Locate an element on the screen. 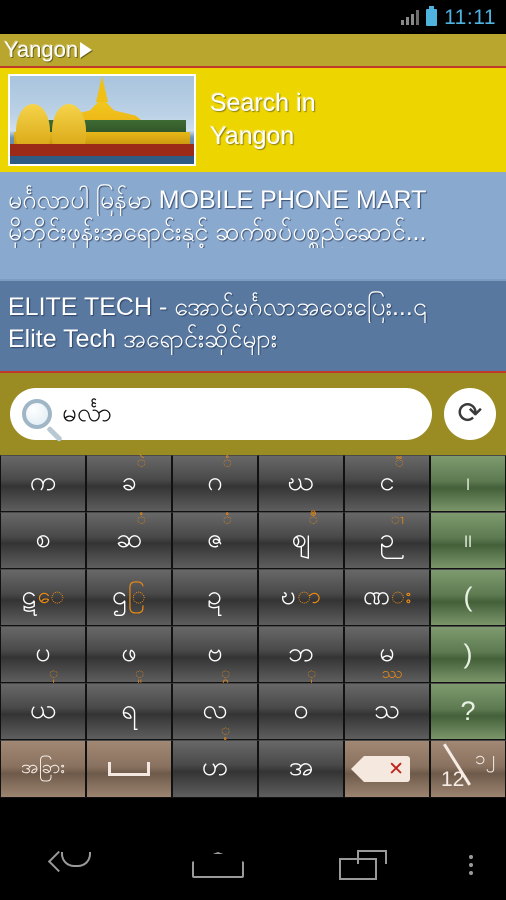  key-ra: ရ is located at coordinates (129, 711).